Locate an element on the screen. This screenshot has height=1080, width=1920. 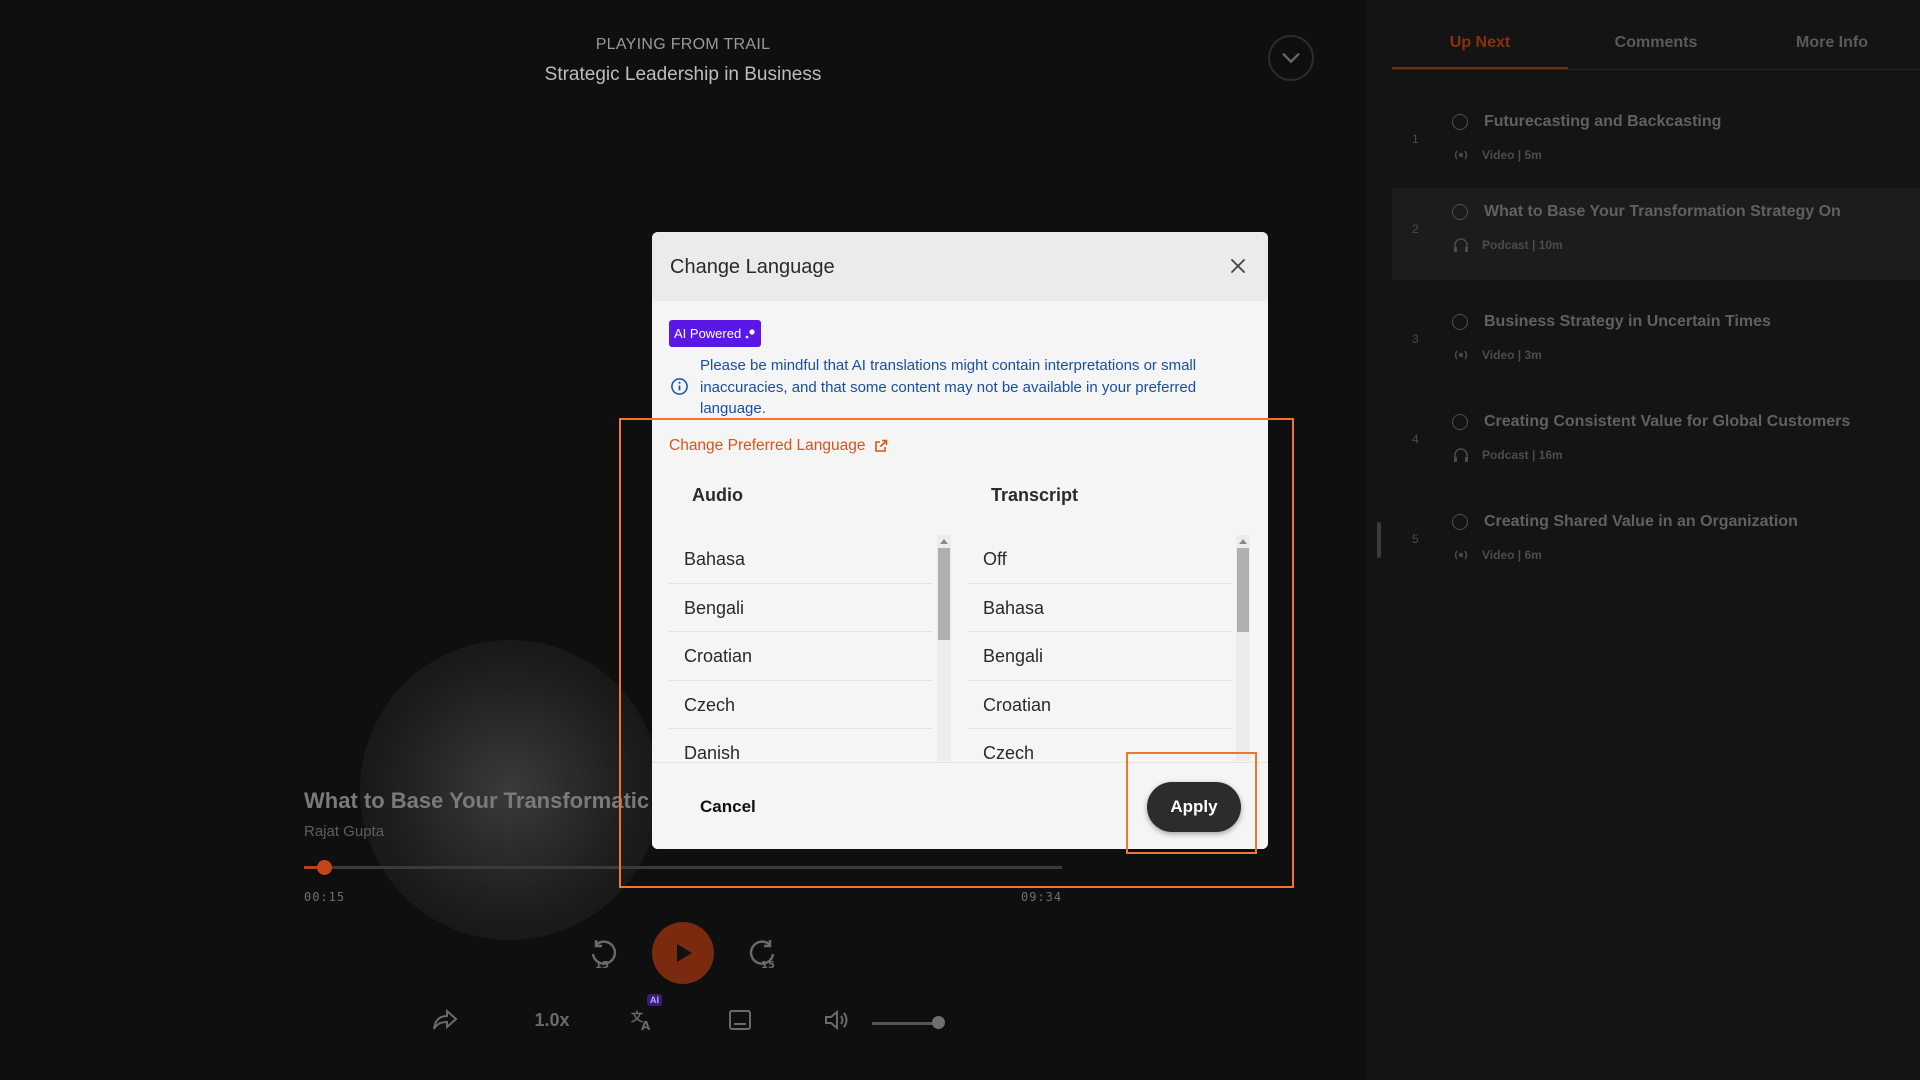
transcript-column-header: Transcript is located at coordinates (1035, 495).